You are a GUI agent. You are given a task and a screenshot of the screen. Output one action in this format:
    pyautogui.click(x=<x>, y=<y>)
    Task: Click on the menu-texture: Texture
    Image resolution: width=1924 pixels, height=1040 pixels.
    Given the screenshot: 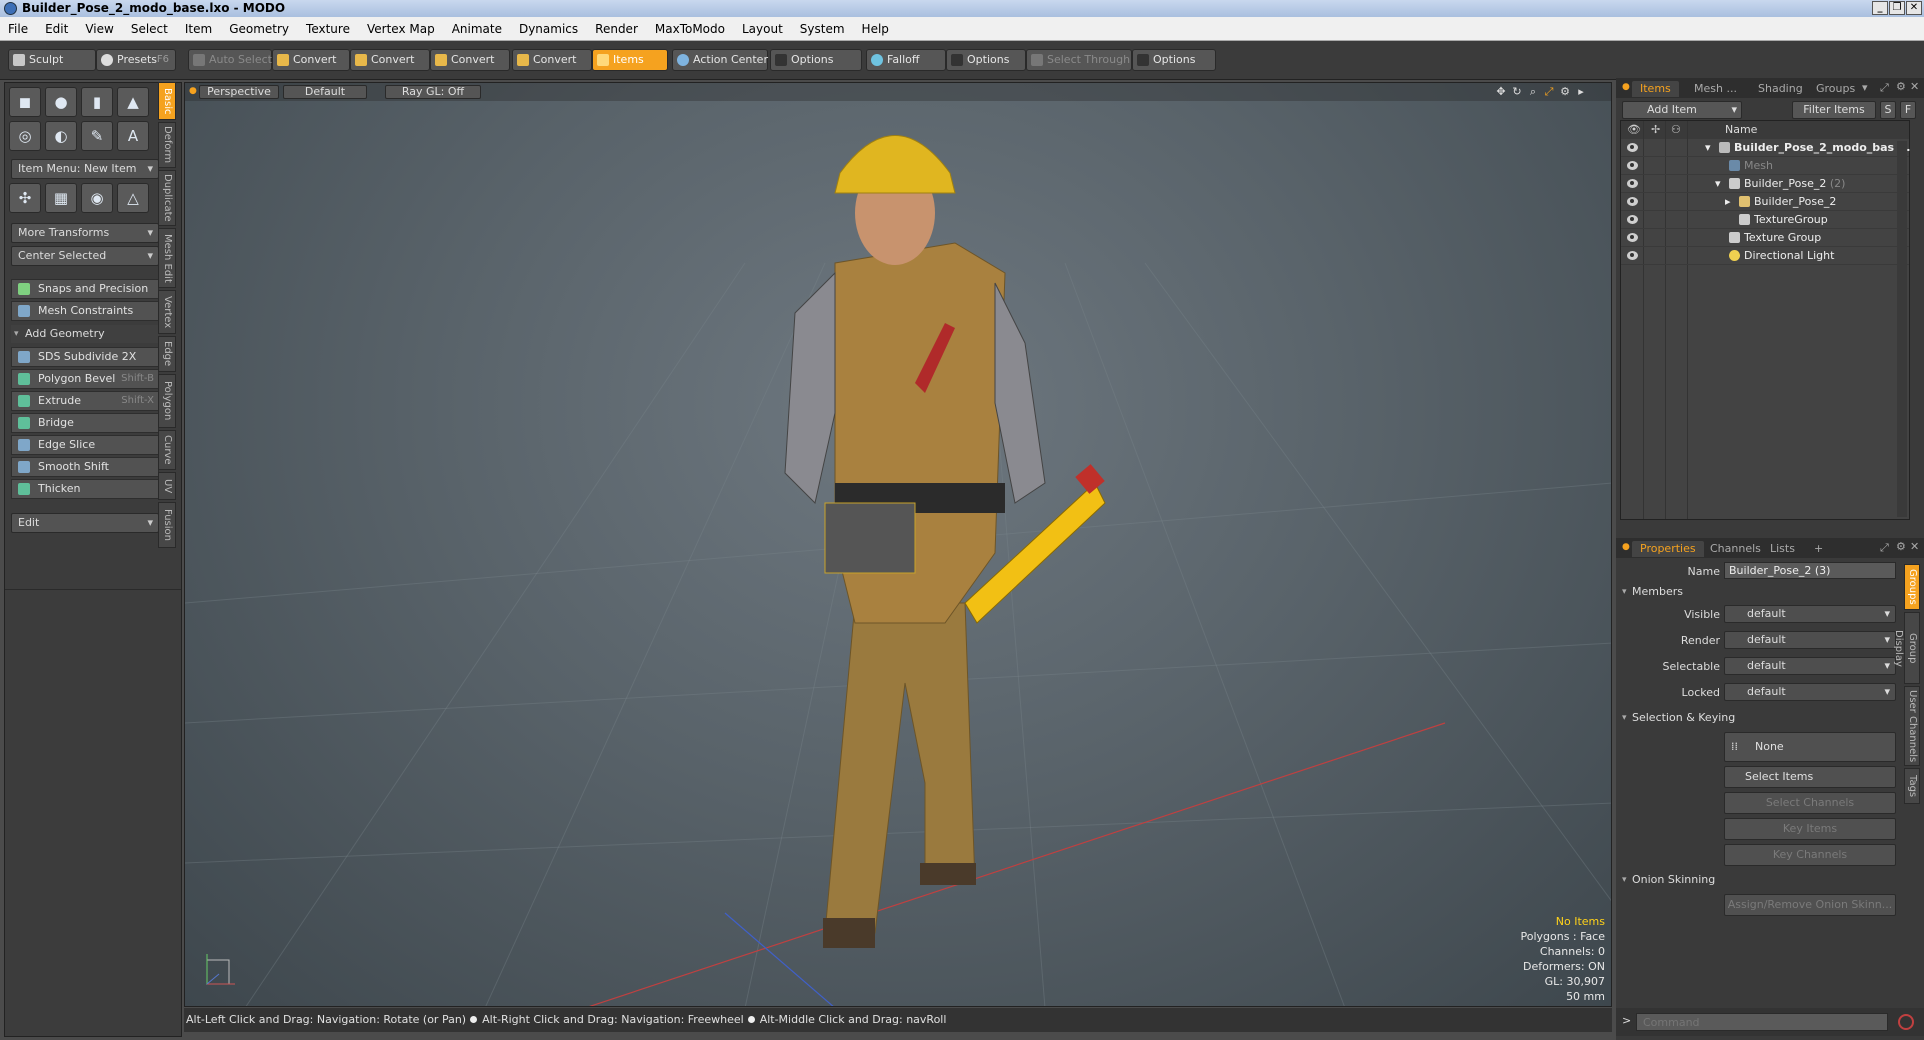 What is the action you would take?
    pyautogui.click(x=328, y=29)
    